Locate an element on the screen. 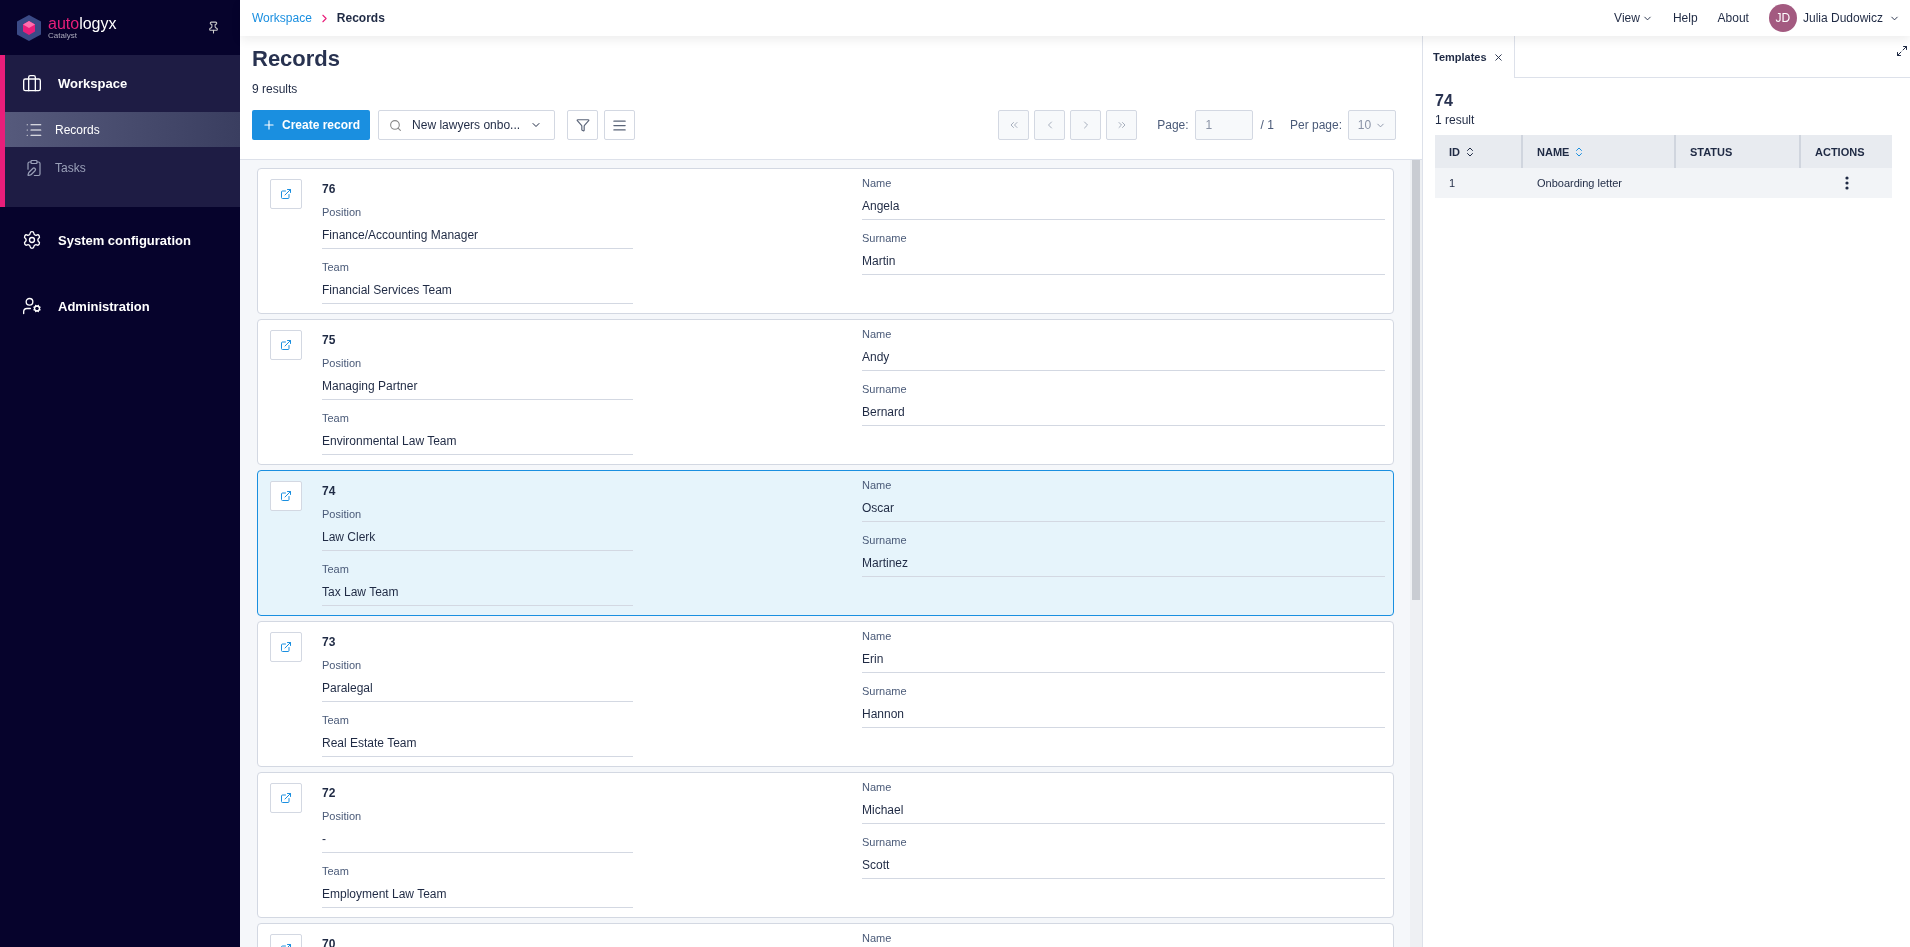  panel-title: 74 is located at coordinates (1444, 101).